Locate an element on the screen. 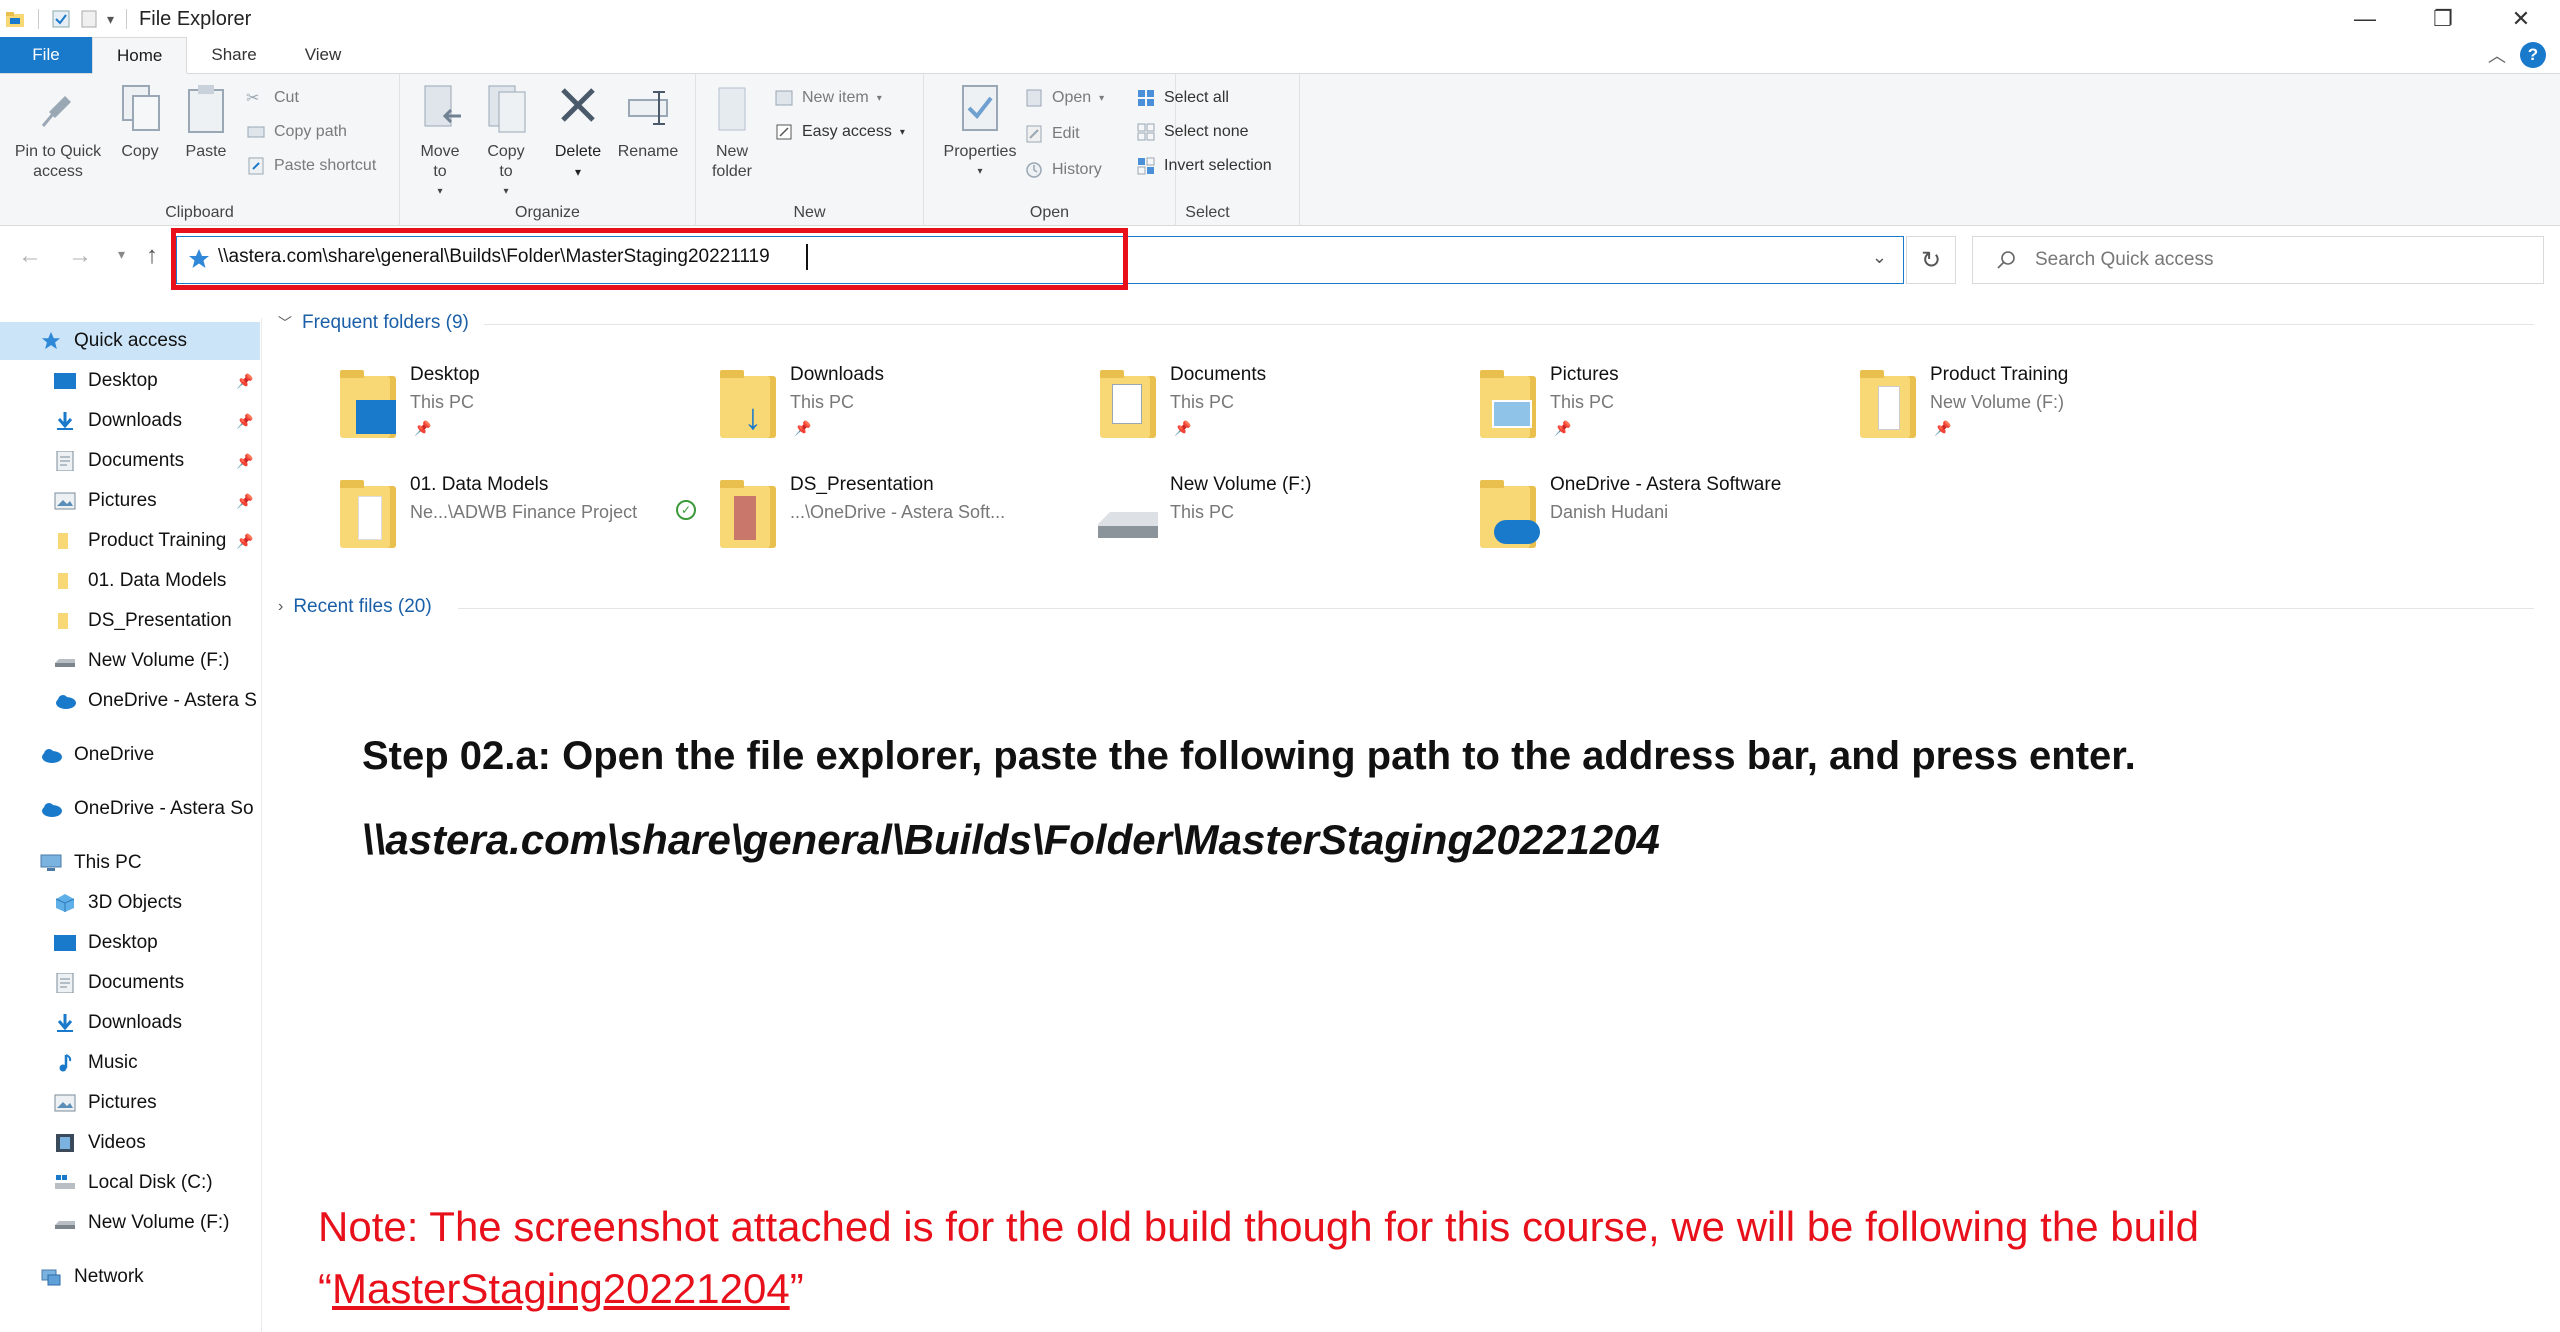 The width and height of the screenshot is (2560, 1332). nav-item-3d-objects: 3D Objects is located at coordinates (130, 903).